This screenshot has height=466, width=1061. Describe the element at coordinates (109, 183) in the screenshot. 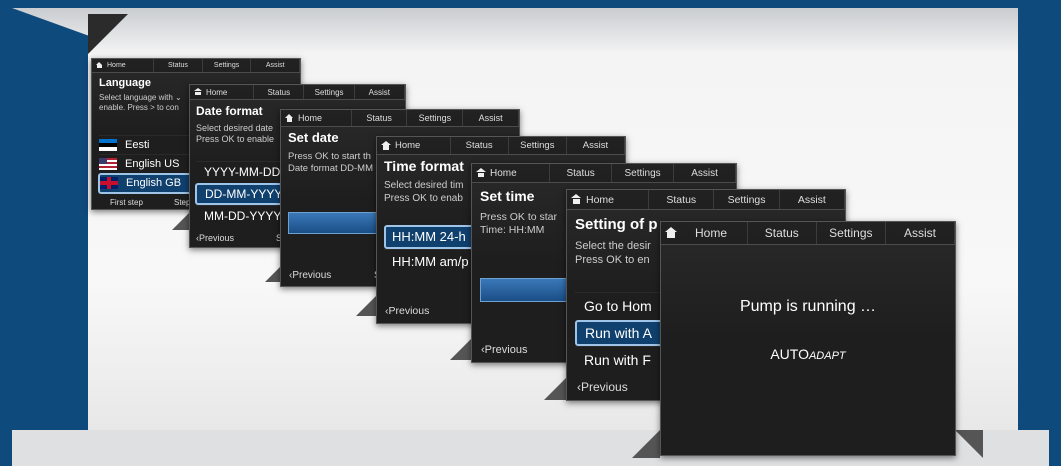

I see `uk-flag-icon` at that location.